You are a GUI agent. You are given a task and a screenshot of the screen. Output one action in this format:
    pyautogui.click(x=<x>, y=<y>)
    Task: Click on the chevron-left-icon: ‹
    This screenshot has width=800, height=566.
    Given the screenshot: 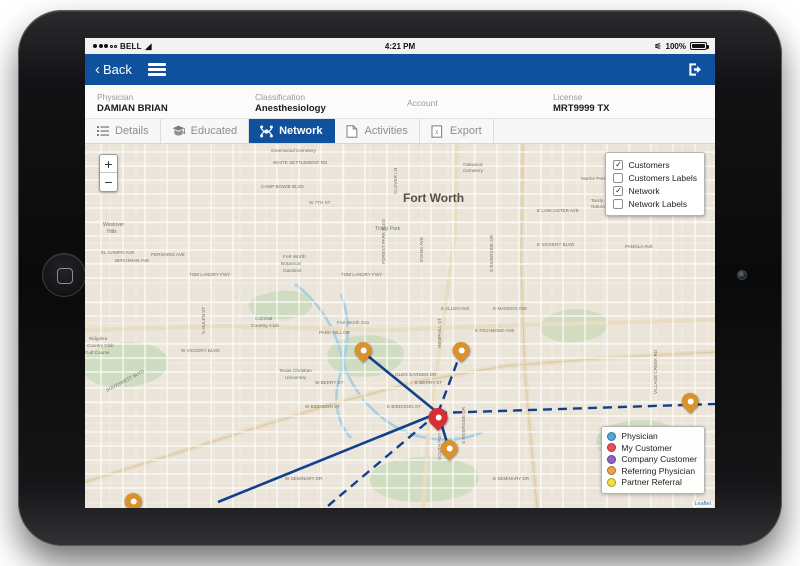 What is the action you would take?
    pyautogui.click(x=97, y=69)
    